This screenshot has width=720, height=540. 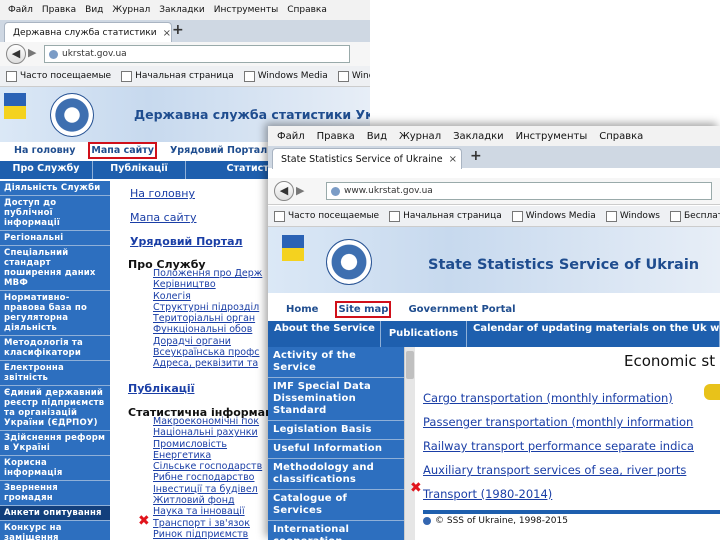 I want to click on statinfo-link: Наука та інновації, so click(x=207, y=511).